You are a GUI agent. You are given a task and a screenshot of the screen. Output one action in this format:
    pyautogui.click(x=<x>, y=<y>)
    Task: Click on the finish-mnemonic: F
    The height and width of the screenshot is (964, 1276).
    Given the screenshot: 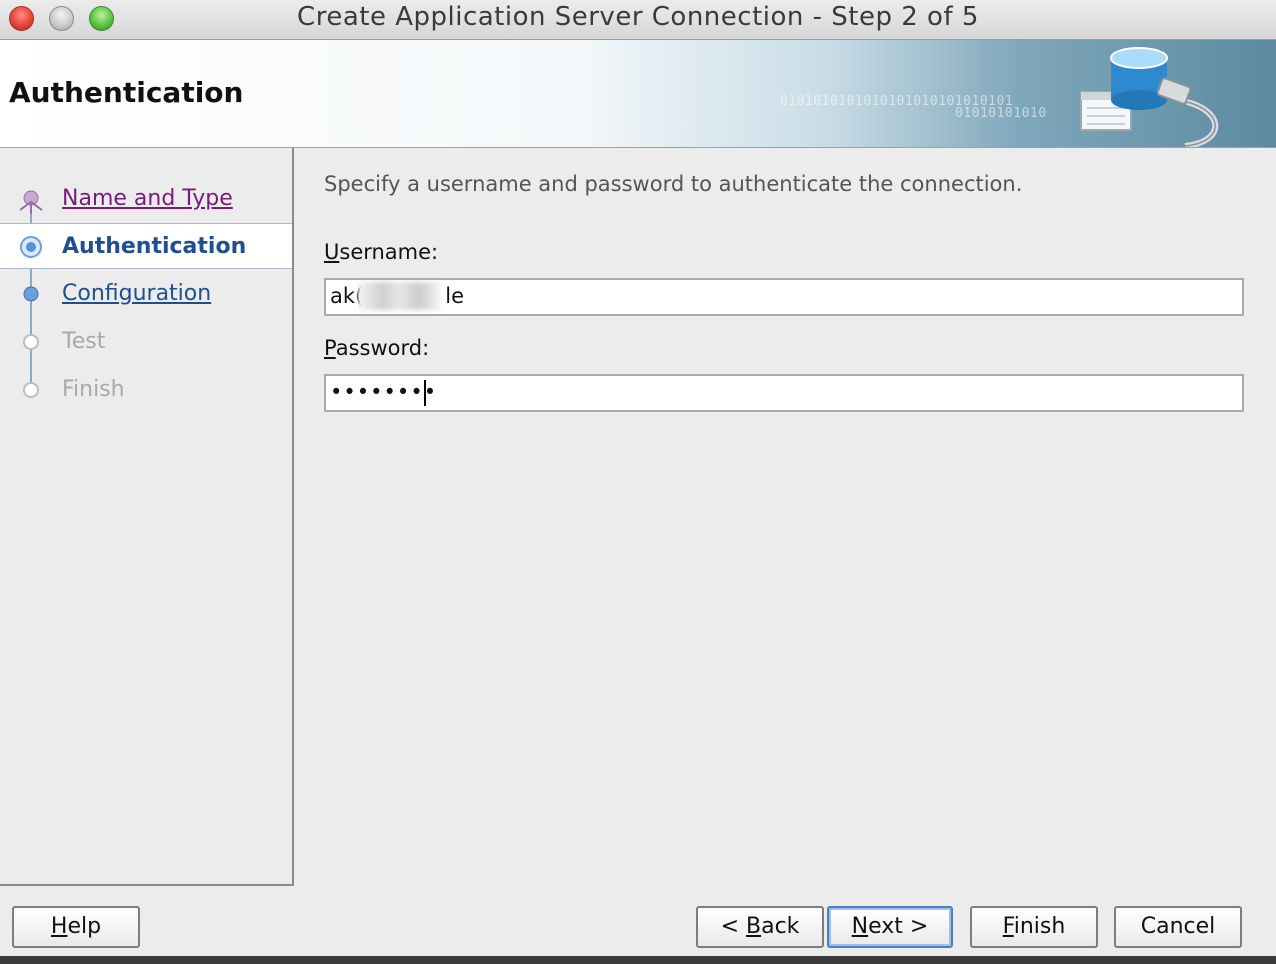 What is the action you would take?
    pyautogui.click(x=1008, y=926)
    